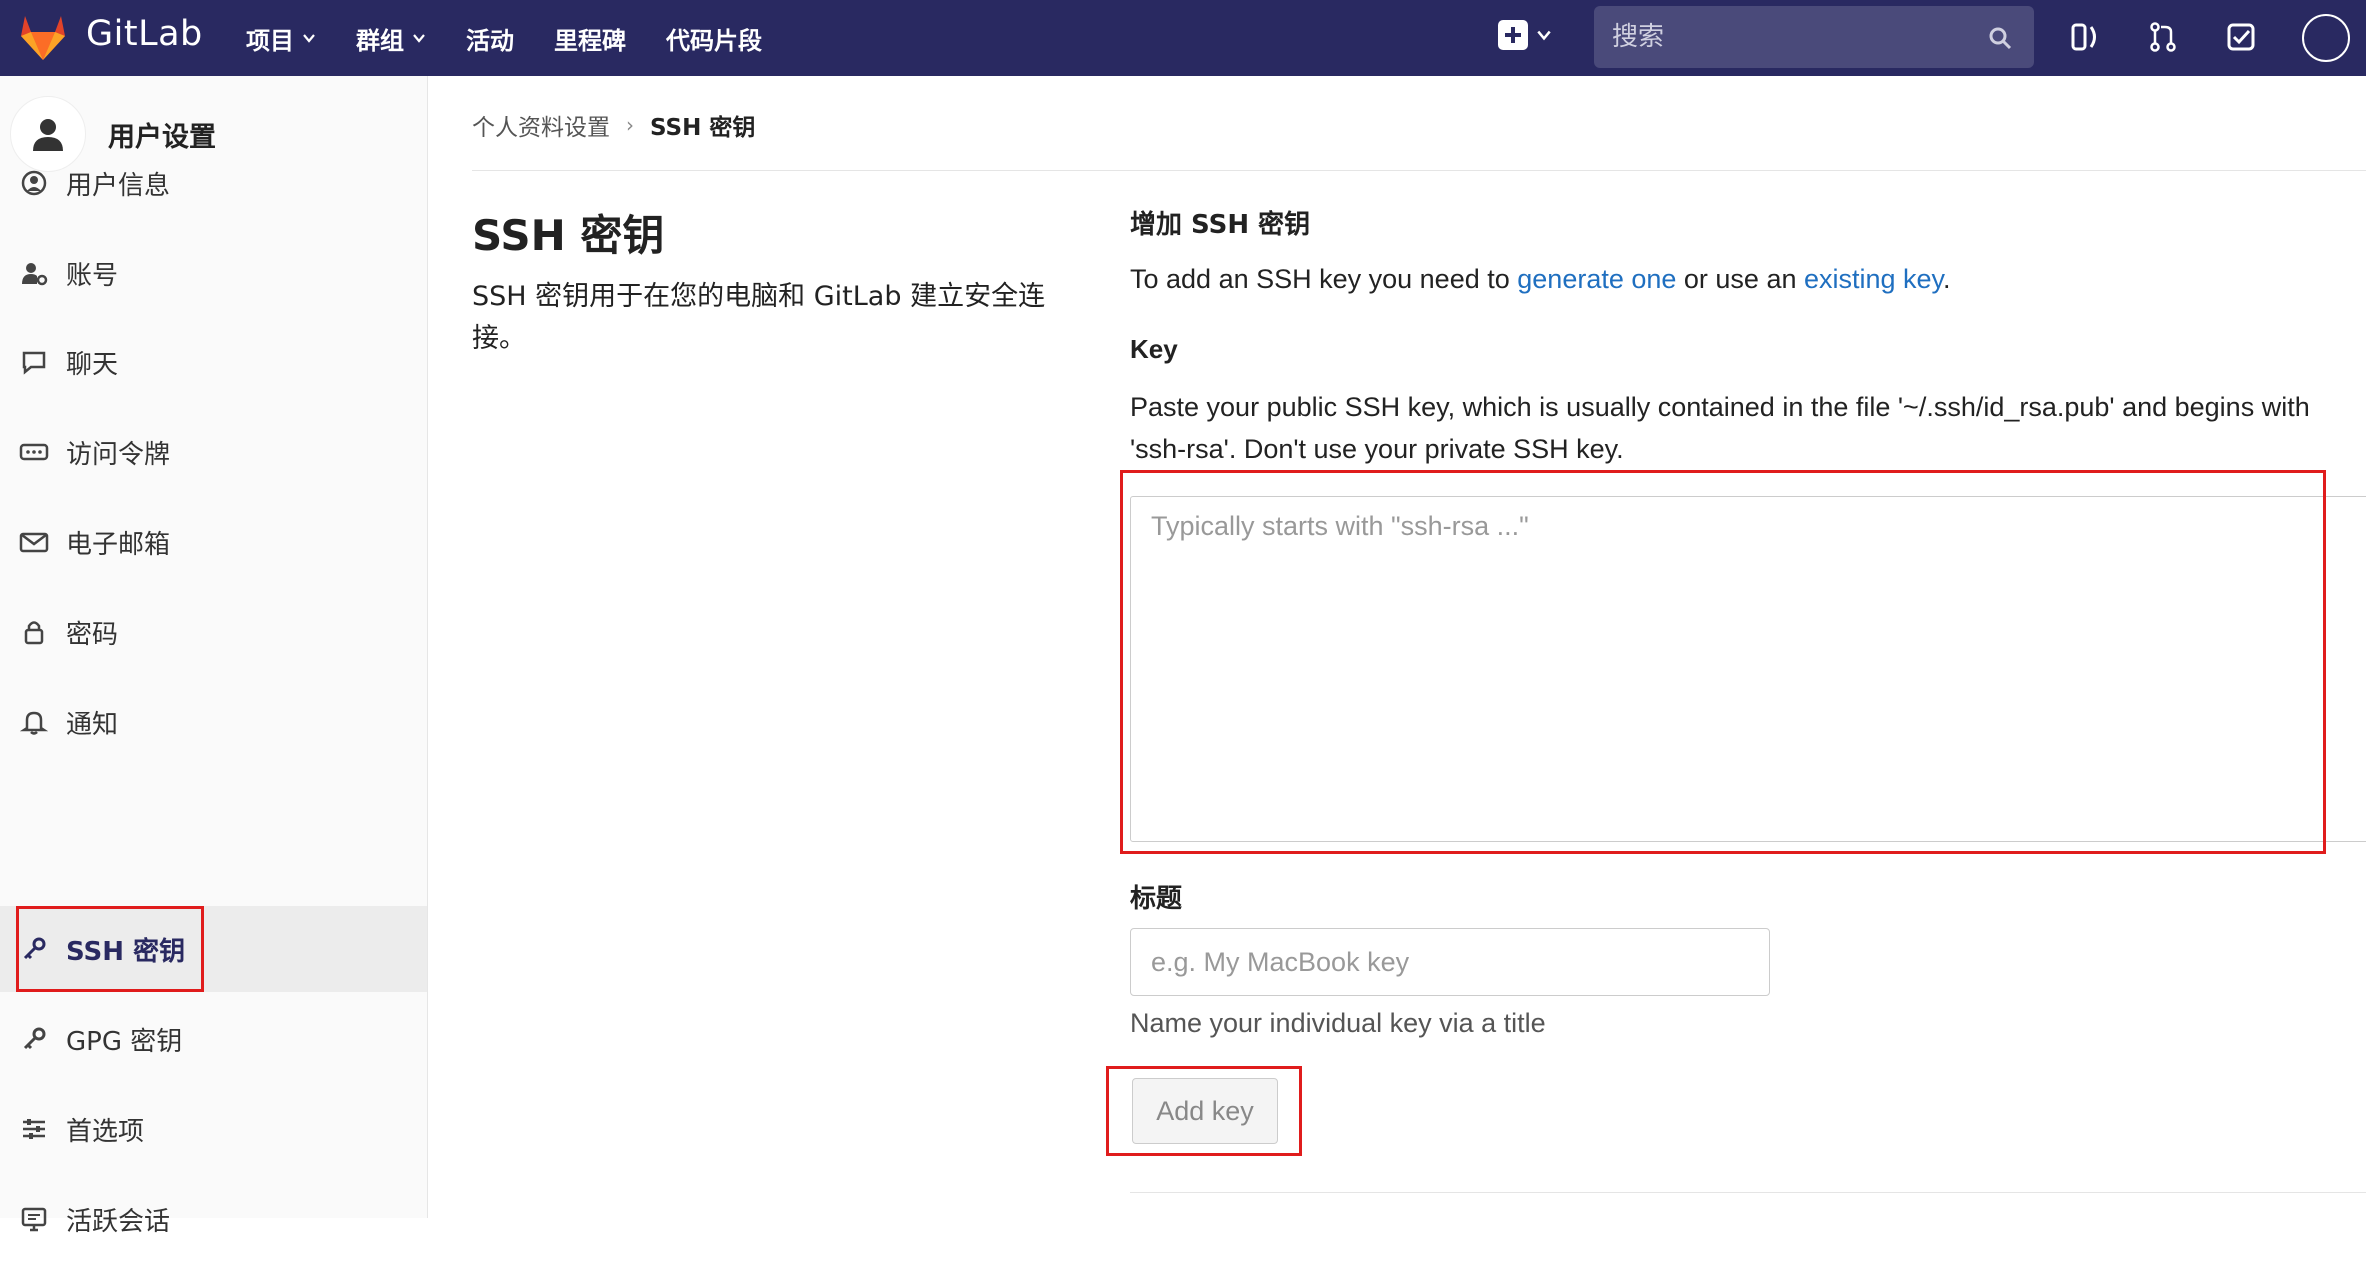  I want to click on brand-name: GitLab, so click(144, 34).